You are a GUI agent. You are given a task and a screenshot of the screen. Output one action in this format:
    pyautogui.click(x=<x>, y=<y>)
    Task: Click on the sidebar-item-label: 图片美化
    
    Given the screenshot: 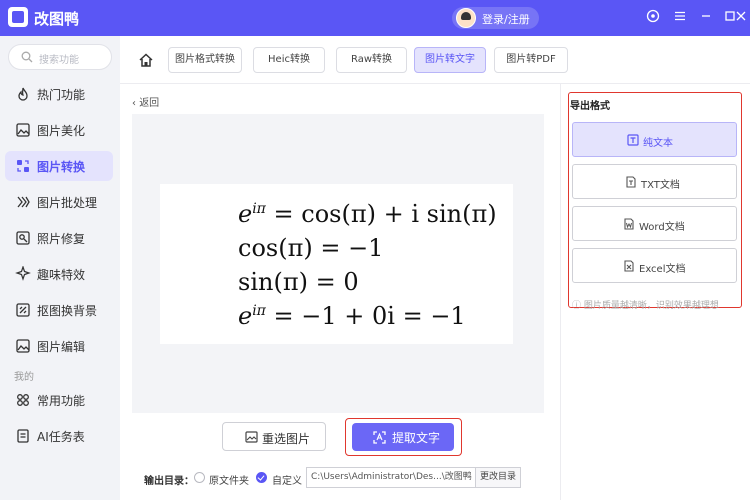 What is the action you would take?
    pyautogui.click(x=61, y=131)
    